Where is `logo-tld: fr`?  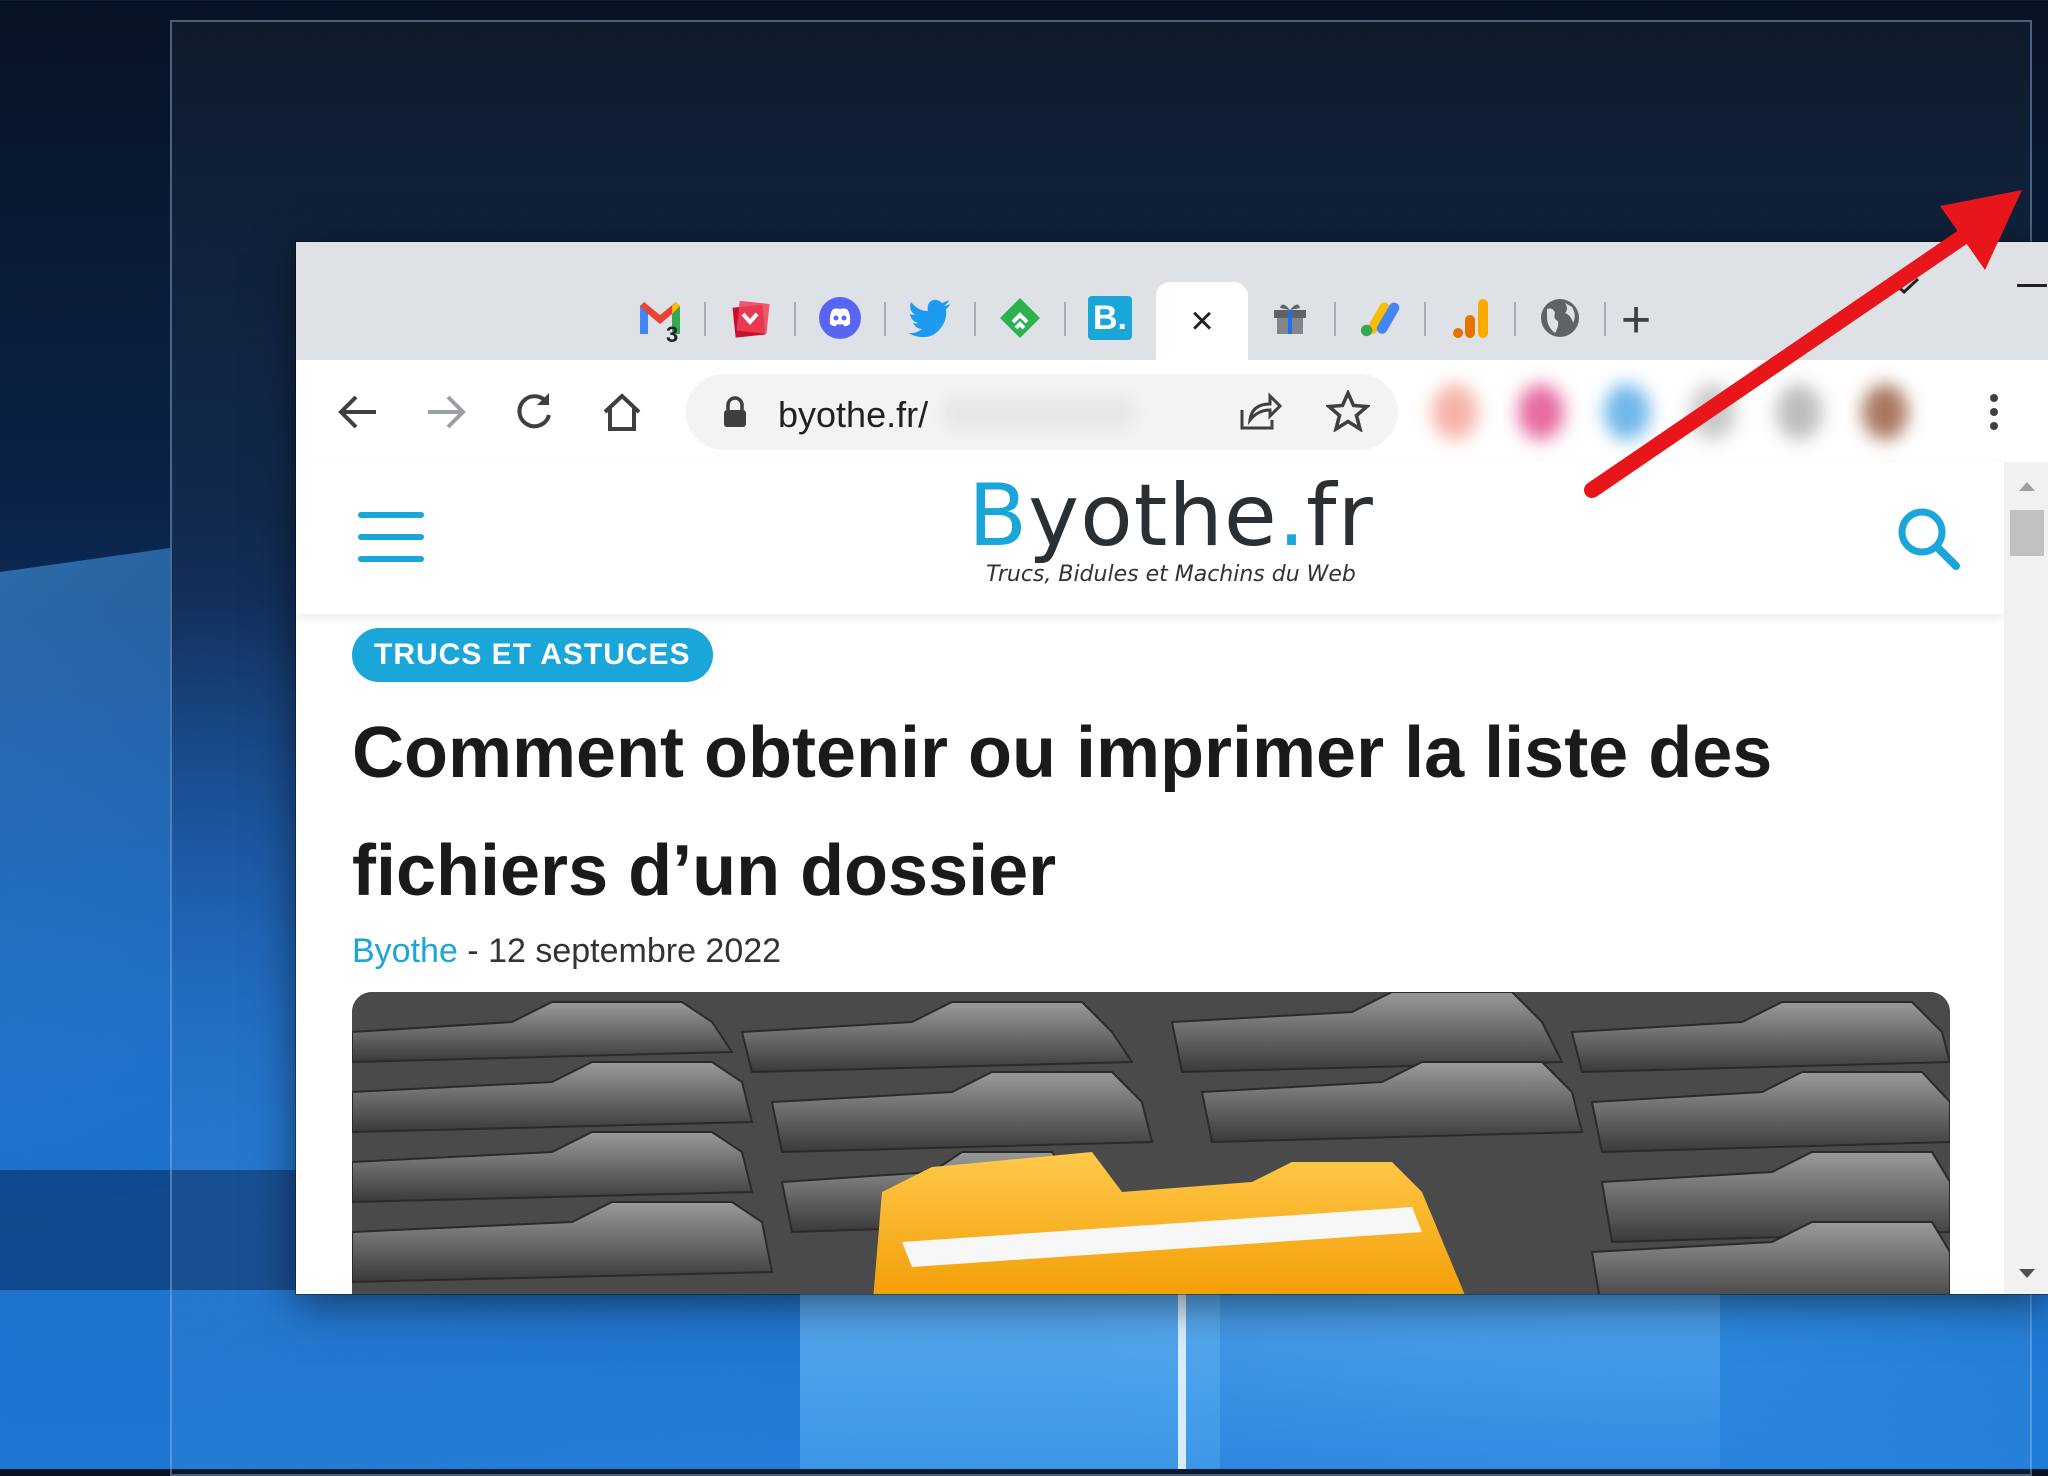
logo-tld: fr is located at coordinates (1340, 516).